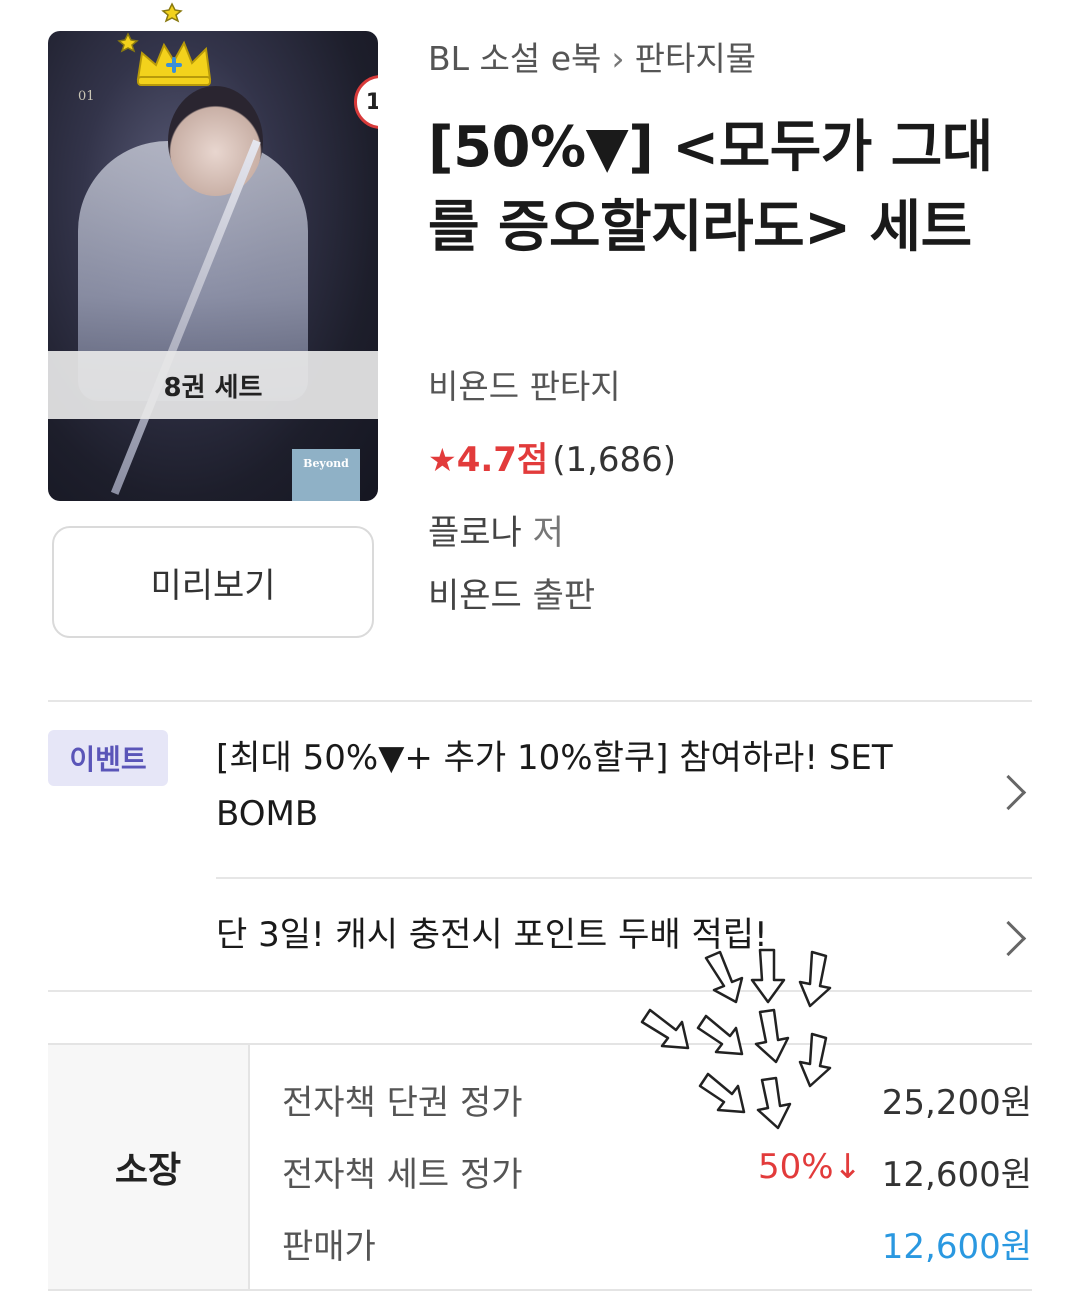 This screenshot has width=1080, height=1313. What do you see at coordinates (213, 385) in the screenshot?
I see `set-count-banner: 8권 세트` at bounding box center [213, 385].